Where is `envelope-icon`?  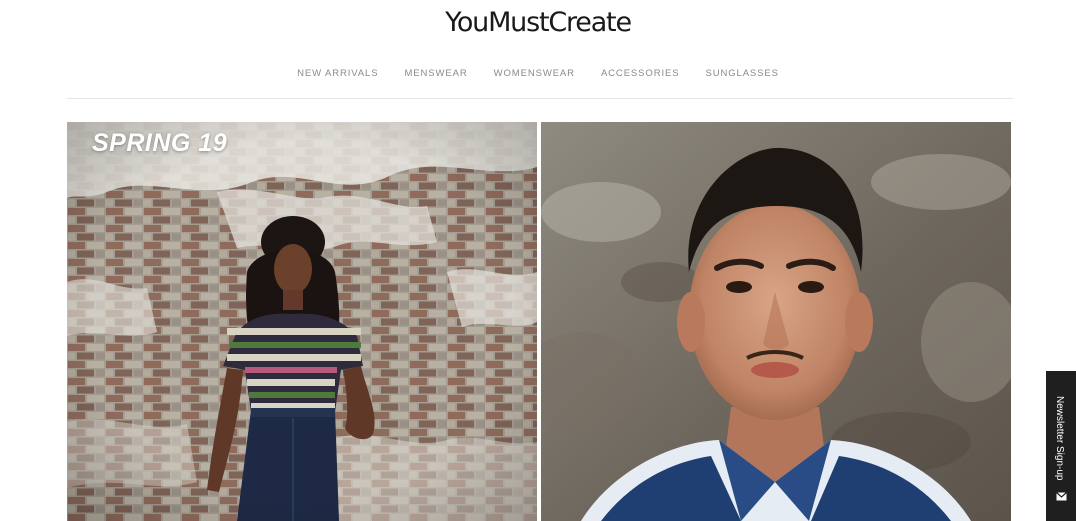
envelope-icon is located at coordinates (1061, 496).